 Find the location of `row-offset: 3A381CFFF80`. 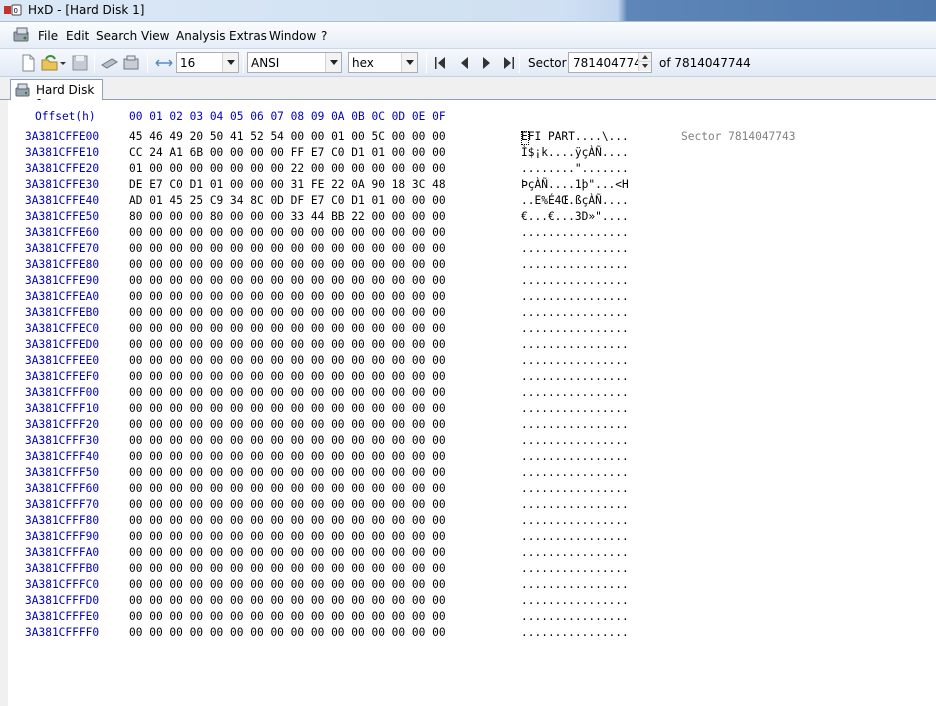

row-offset: 3A381CFFF80 is located at coordinates (62, 520).